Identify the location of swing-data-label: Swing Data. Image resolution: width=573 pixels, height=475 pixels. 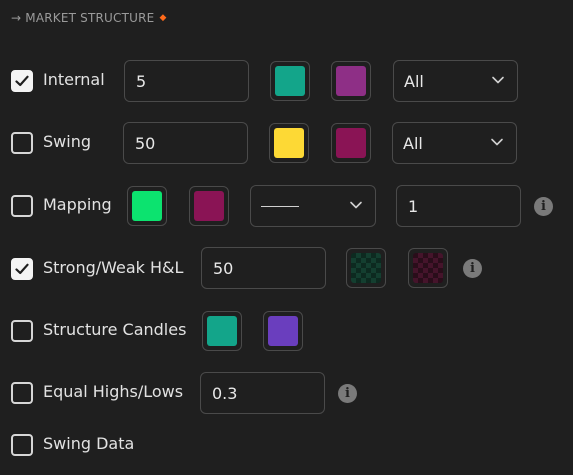
(89, 443).